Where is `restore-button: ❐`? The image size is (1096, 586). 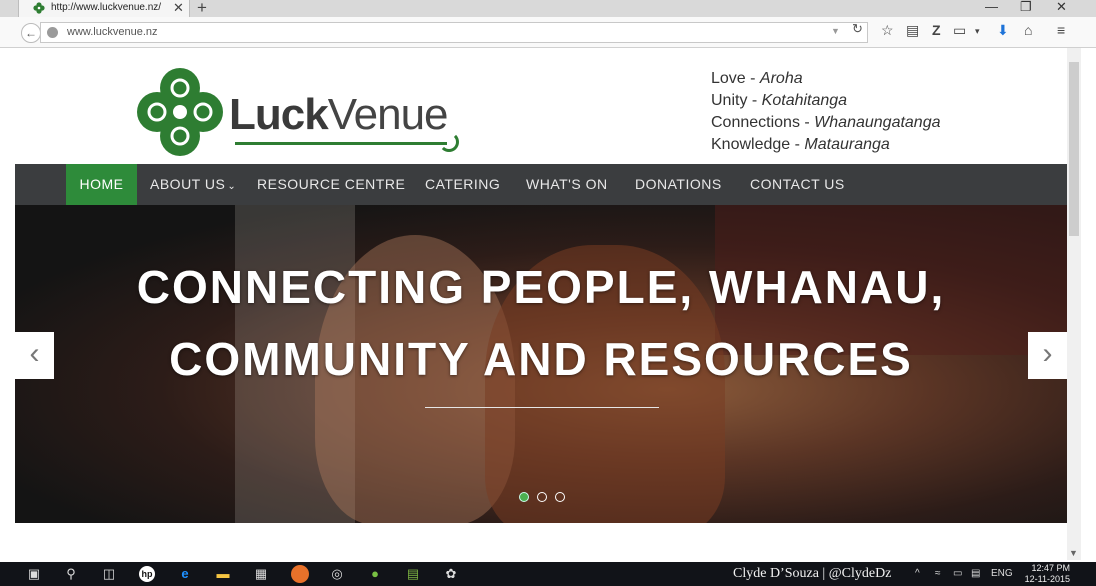 restore-button: ❐ is located at coordinates (1026, 7).